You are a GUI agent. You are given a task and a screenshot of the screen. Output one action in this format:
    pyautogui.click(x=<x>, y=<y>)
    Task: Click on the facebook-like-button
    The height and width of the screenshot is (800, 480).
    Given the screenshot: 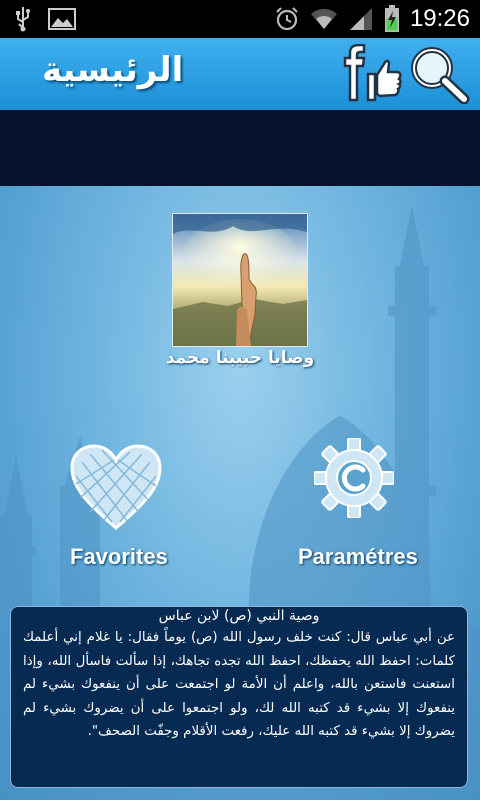 What is the action you would take?
    pyautogui.click(x=372, y=73)
    